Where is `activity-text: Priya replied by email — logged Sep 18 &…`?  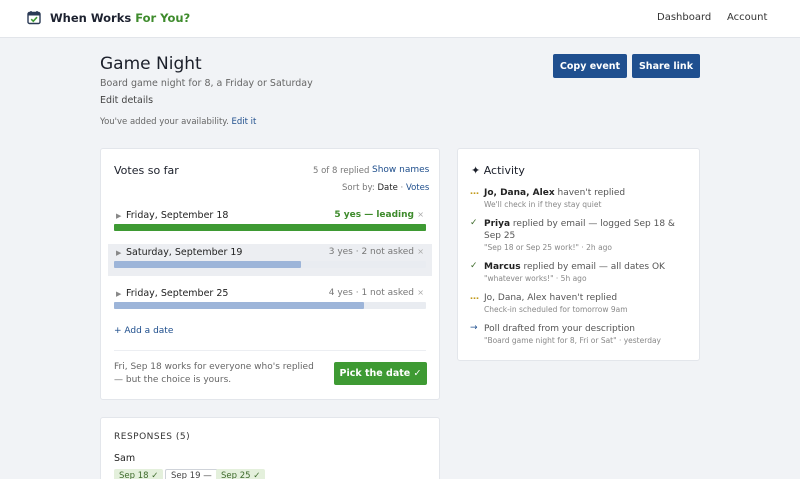
activity-text: Priya replied by email — logged Sep 18 &… is located at coordinates (588, 235).